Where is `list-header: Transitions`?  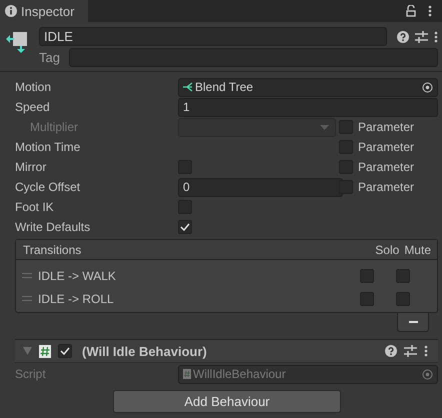
list-header: Transitions is located at coordinates (52, 249).